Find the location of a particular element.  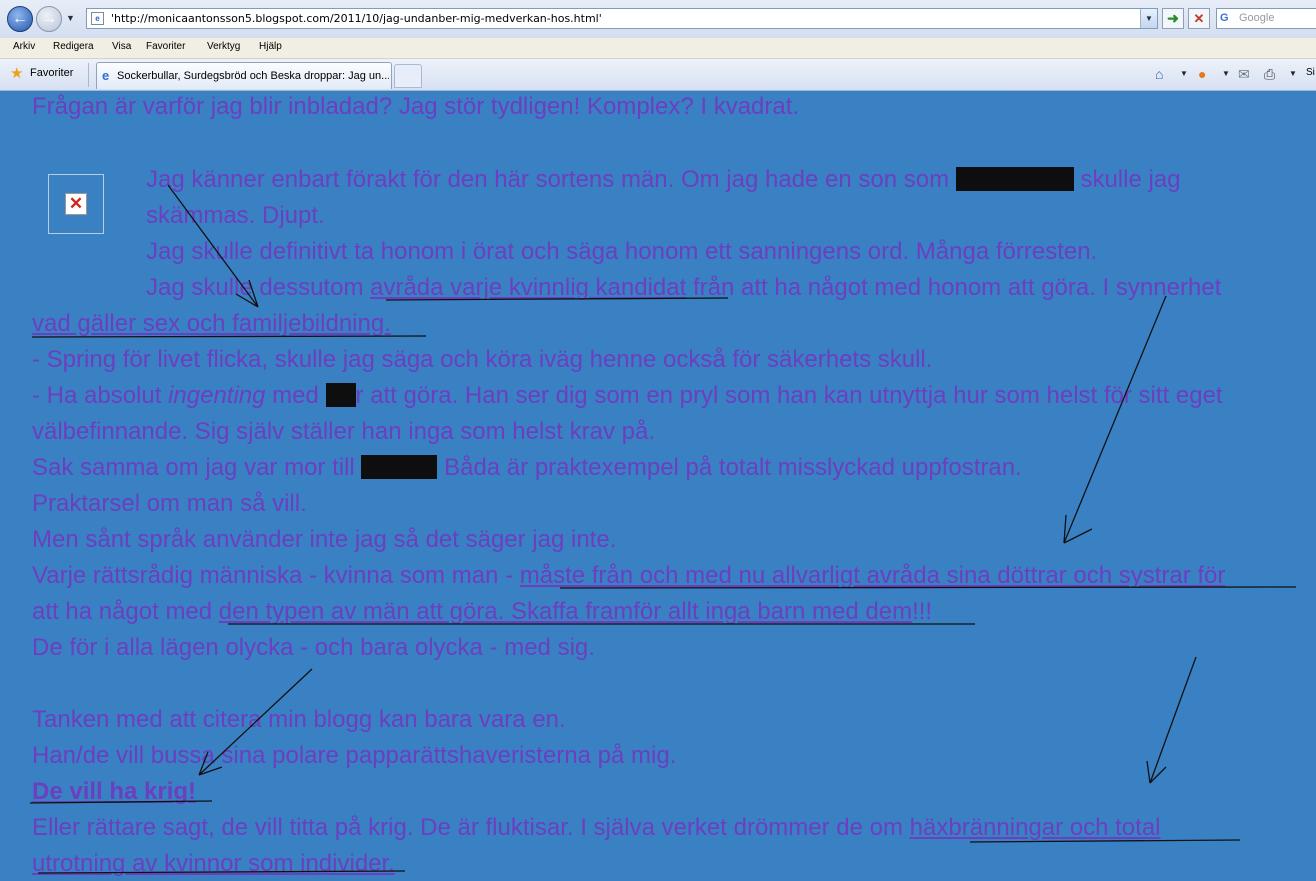

search-engine-icon: G is located at coordinates (1224, 18).